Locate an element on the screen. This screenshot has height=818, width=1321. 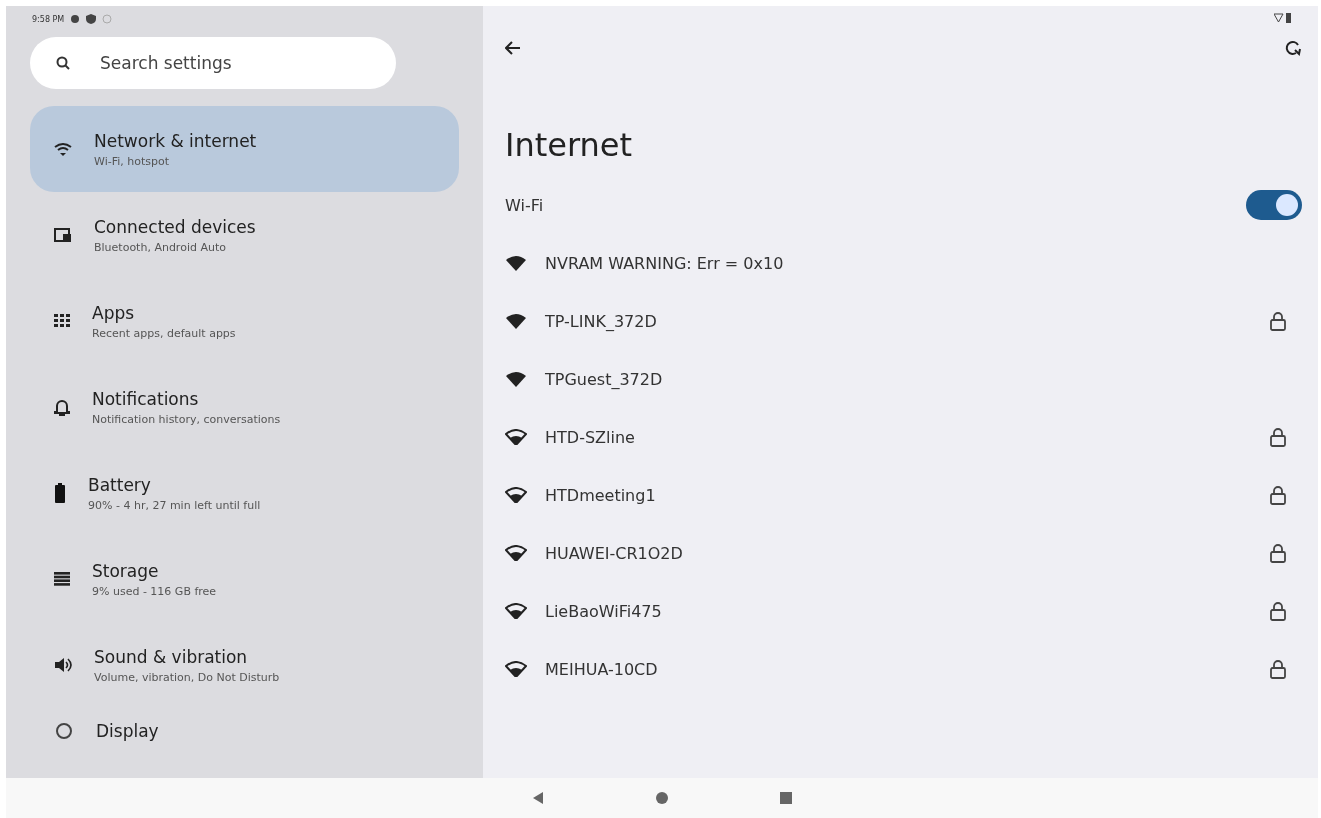
sidebar-item: Sound & vibration Volume, vibration, Do Not Disturb is located at coordinates (244, 665).